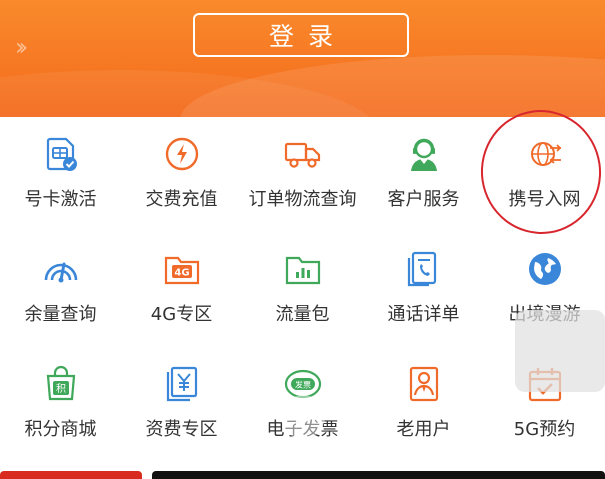  Describe the element at coordinates (181, 199) in the screenshot. I see `service-label: 交费充值` at that location.